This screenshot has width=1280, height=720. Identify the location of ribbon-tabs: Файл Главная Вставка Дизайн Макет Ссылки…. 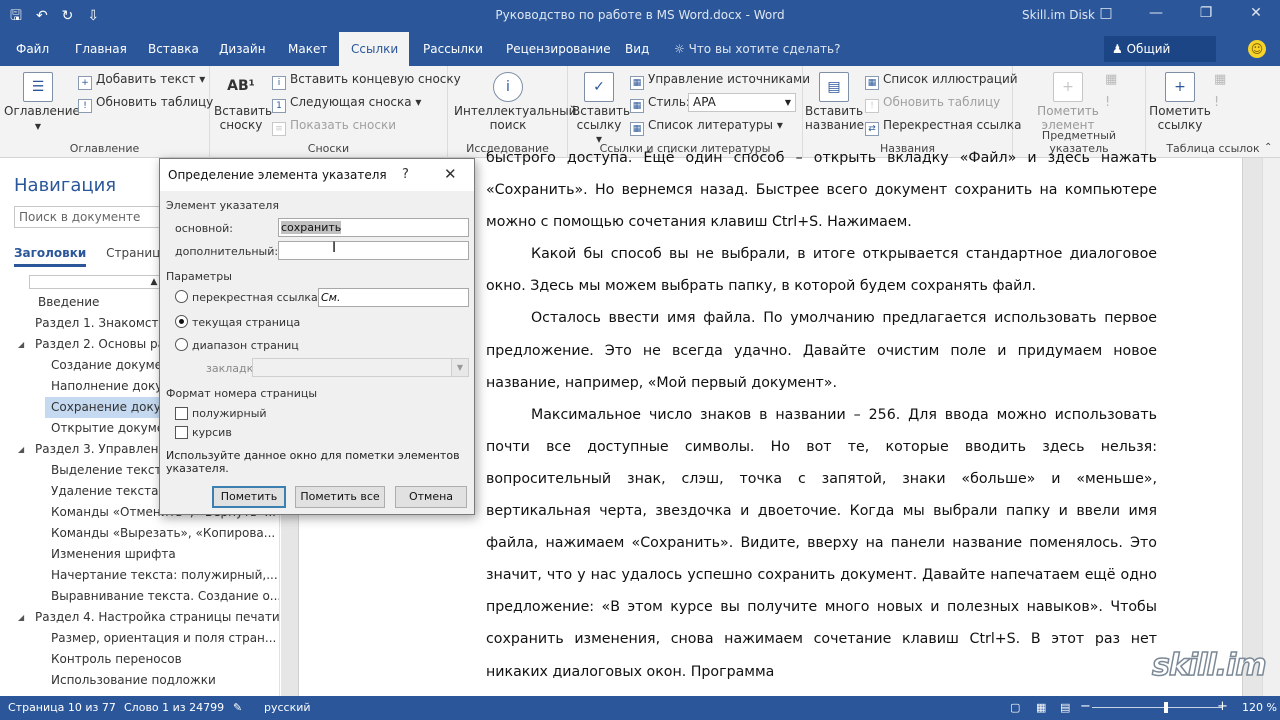
(640, 57).